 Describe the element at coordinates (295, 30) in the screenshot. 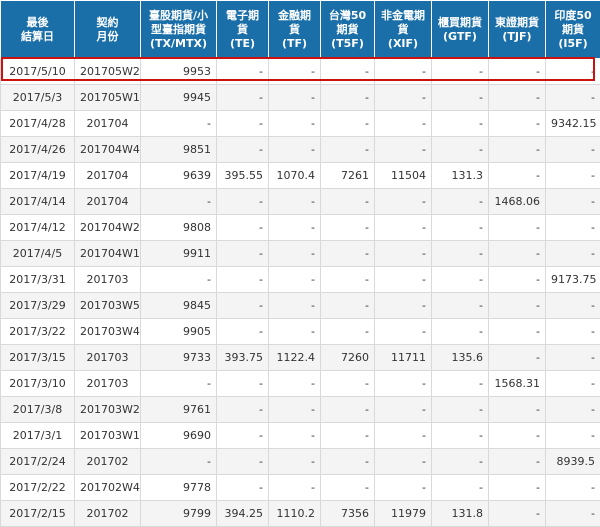

I see `header-tf: 金融期貨(TF)` at that location.